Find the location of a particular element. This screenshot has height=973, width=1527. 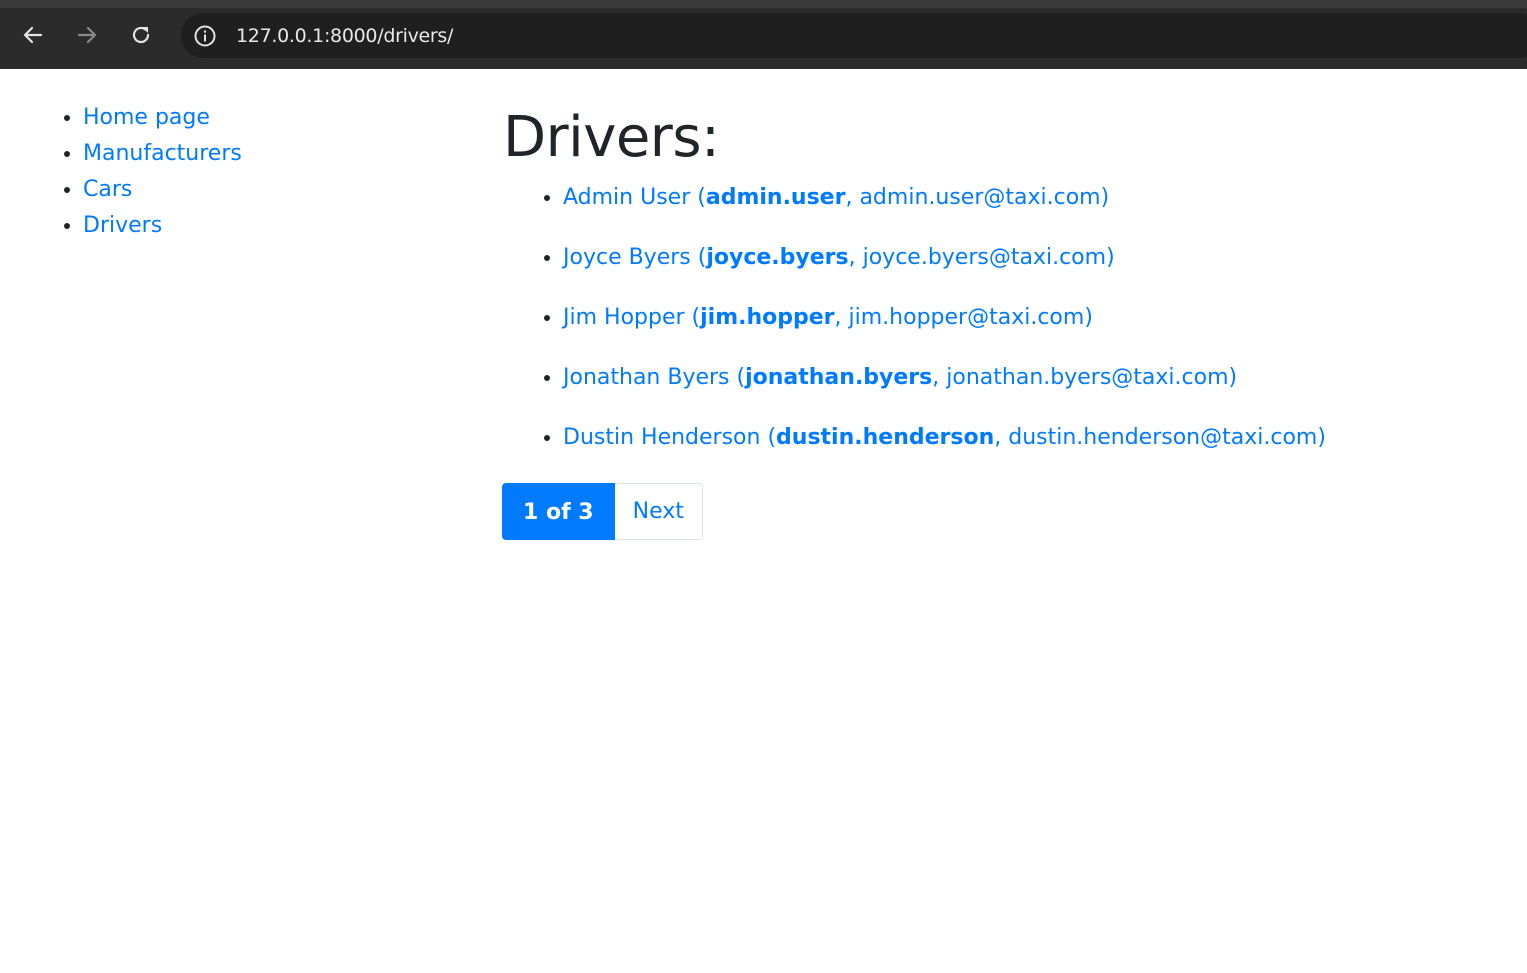

sidebar-item-drivers: Drivers is located at coordinates (259, 226).